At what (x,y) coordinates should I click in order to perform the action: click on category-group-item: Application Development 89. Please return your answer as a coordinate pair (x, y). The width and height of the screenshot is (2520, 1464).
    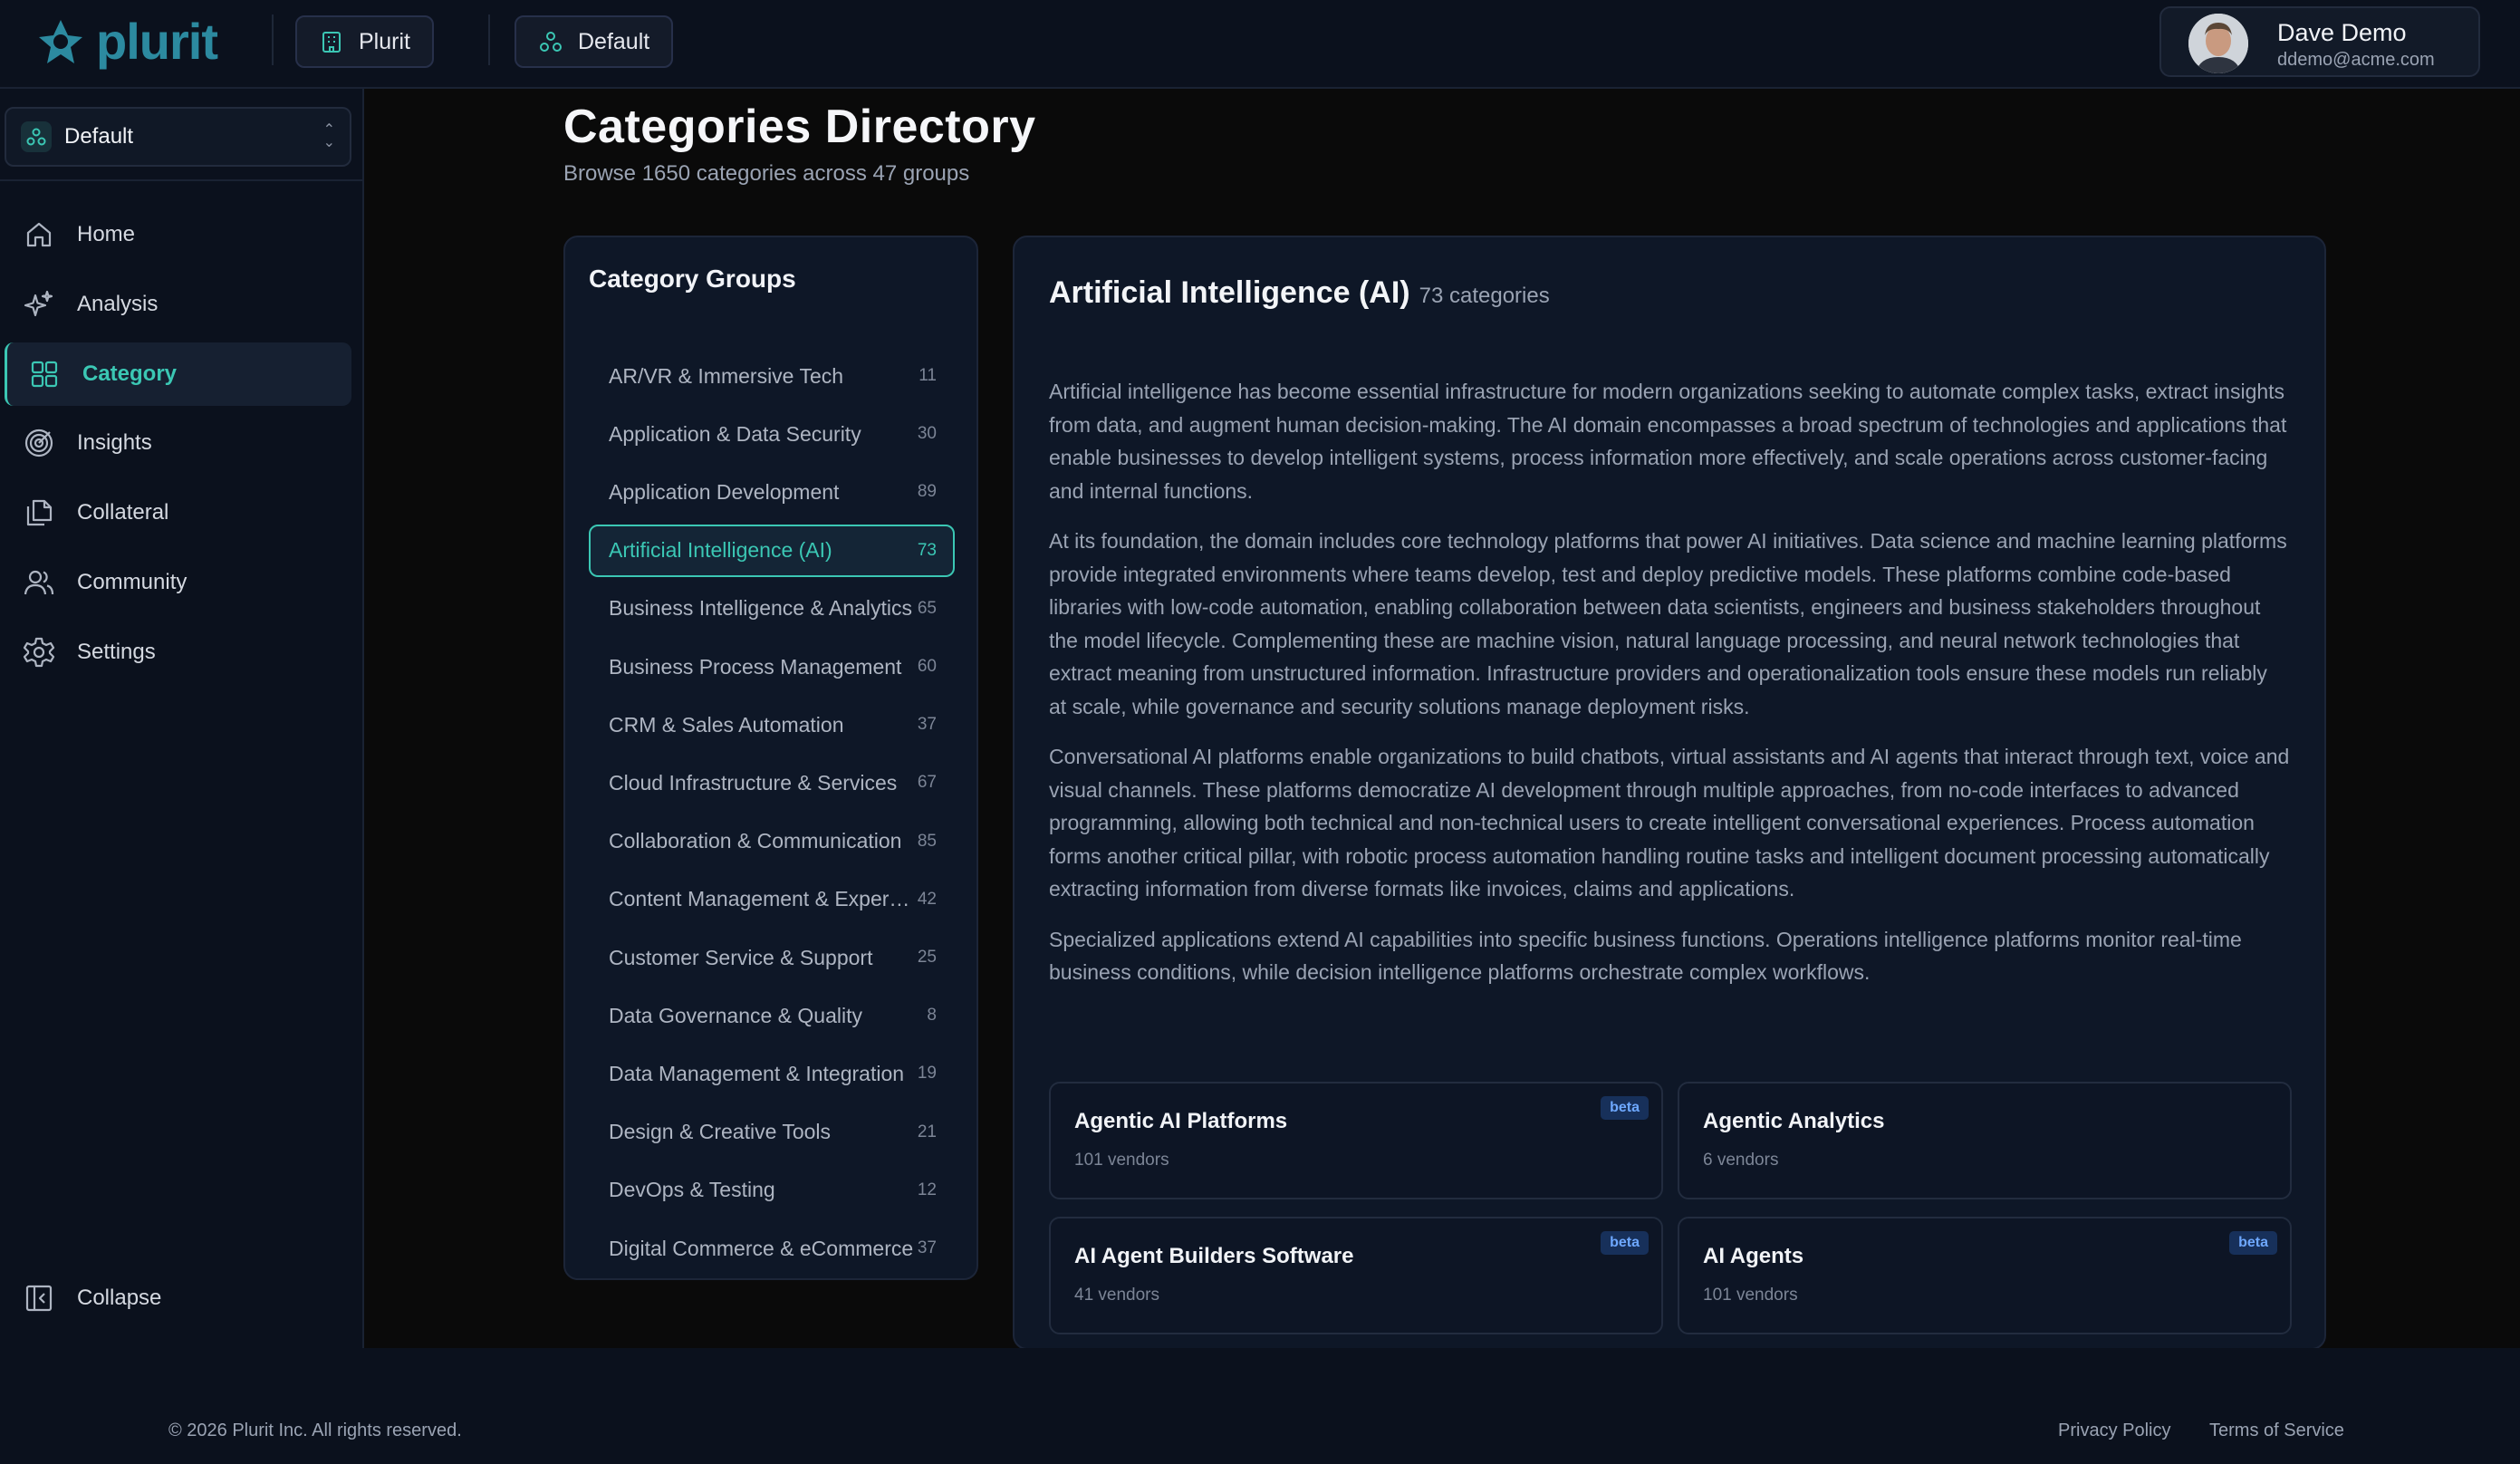
    Looking at the image, I should click on (772, 492).